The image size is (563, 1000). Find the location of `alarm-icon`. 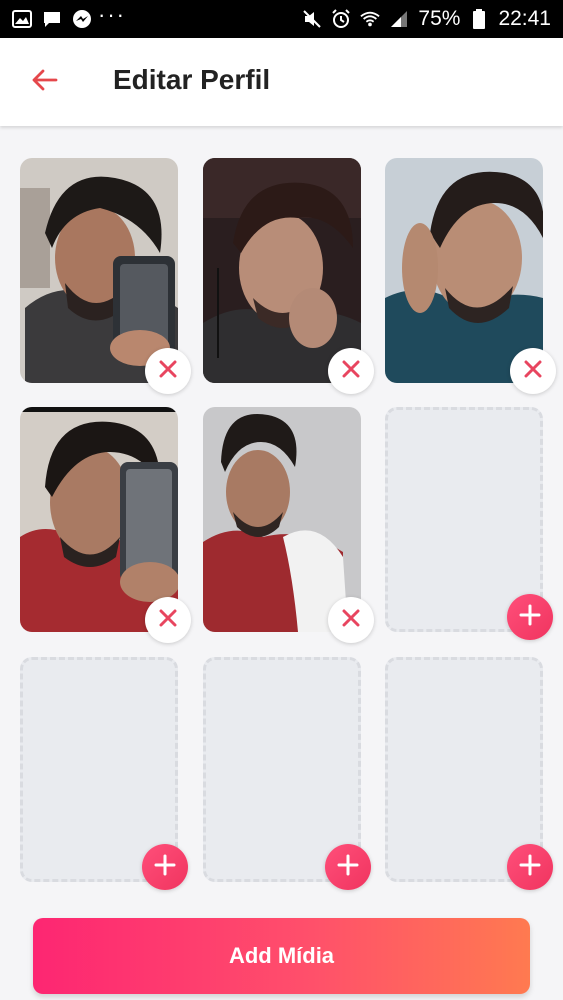

alarm-icon is located at coordinates (341, 19).